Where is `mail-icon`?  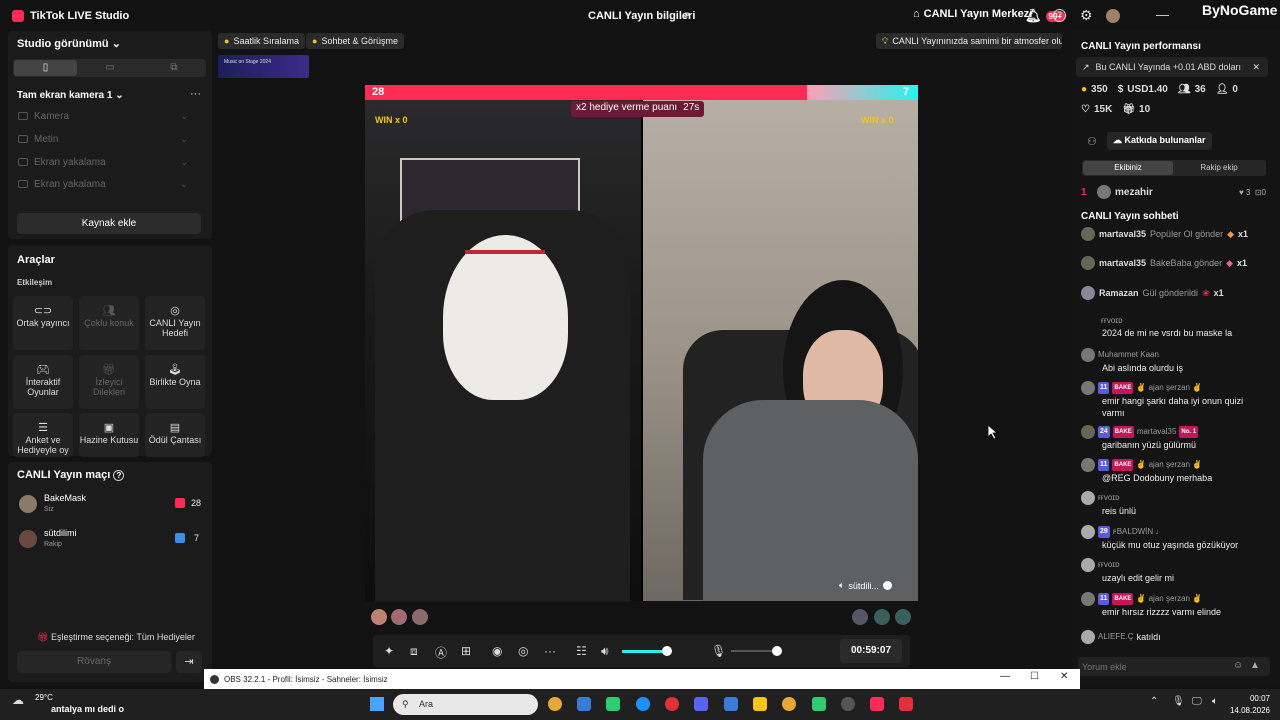
mail-icon is located at coordinates (731, 704).